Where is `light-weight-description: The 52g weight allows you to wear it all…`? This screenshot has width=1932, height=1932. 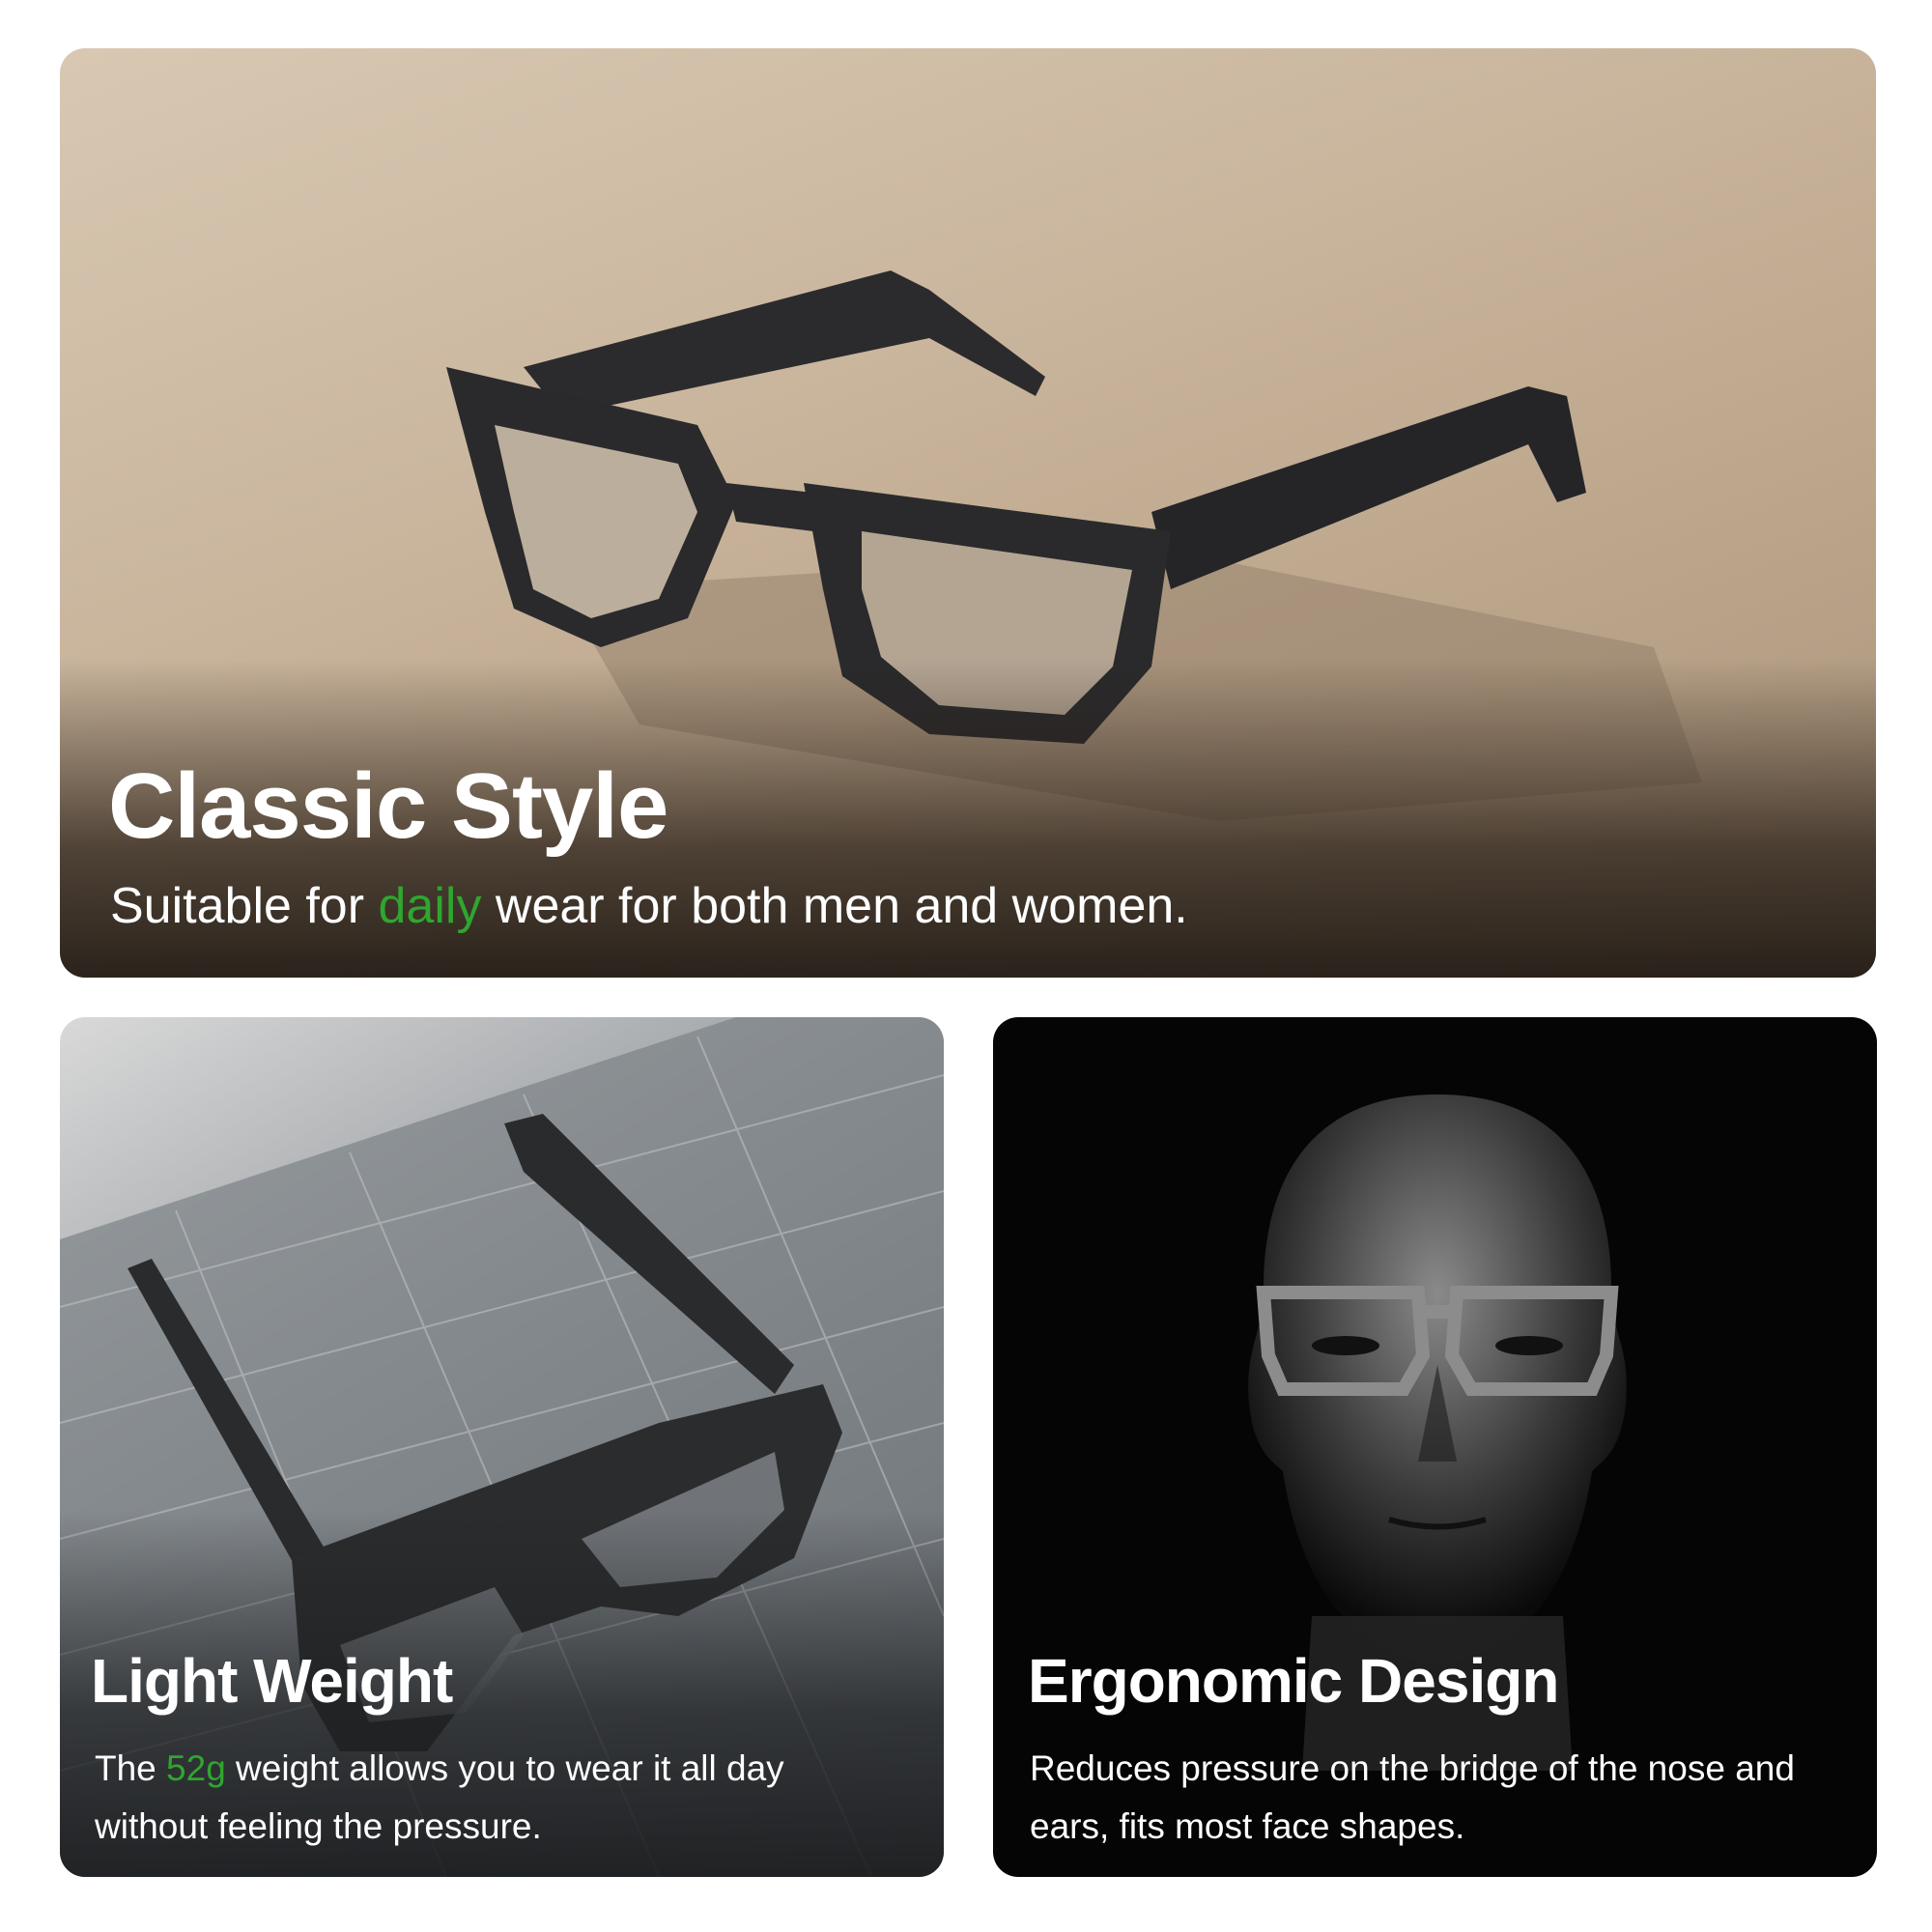
light-weight-description: The 52g weight allows you to wear it all… is located at coordinates (491, 1798).